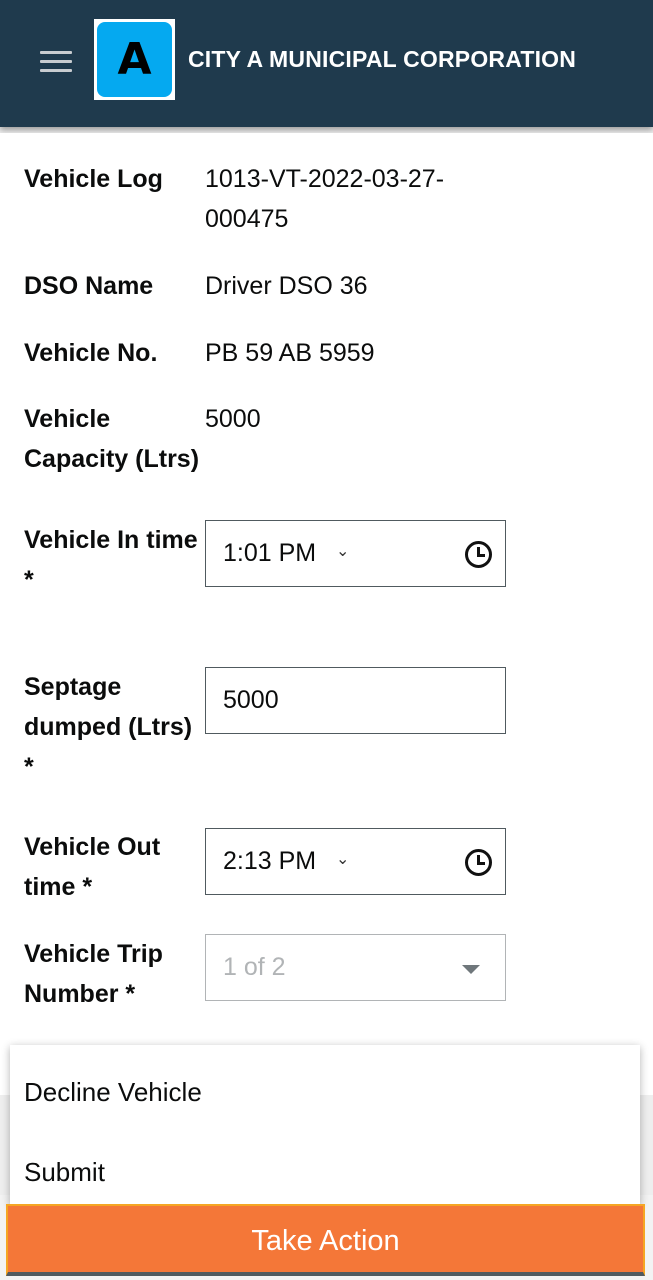 This screenshot has height=1280, width=653. I want to click on vehicle-log-value-line2: 000475, so click(247, 219).